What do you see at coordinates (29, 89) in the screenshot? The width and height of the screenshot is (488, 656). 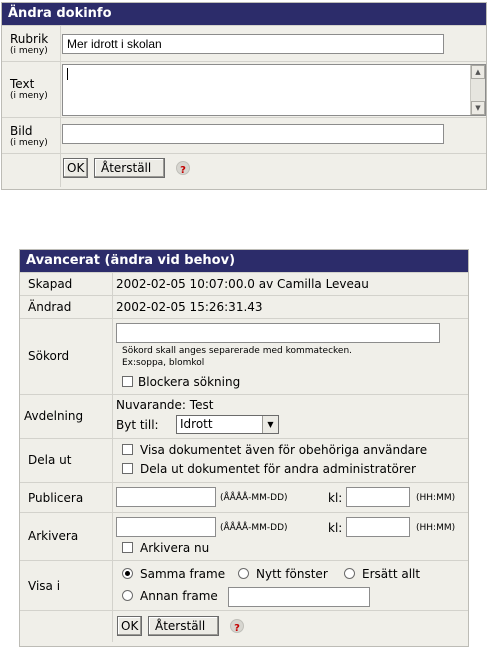 I see `text-label: Text (i meny)` at bounding box center [29, 89].